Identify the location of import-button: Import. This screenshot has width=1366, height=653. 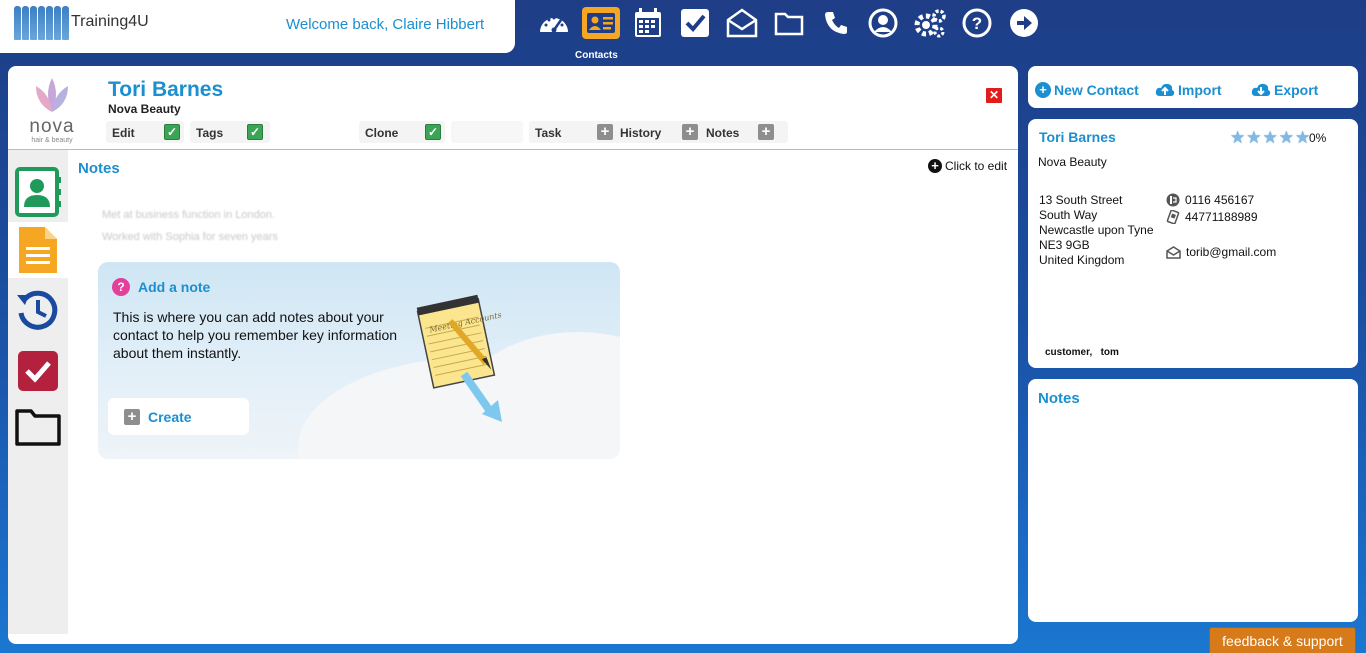
(1188, 90).